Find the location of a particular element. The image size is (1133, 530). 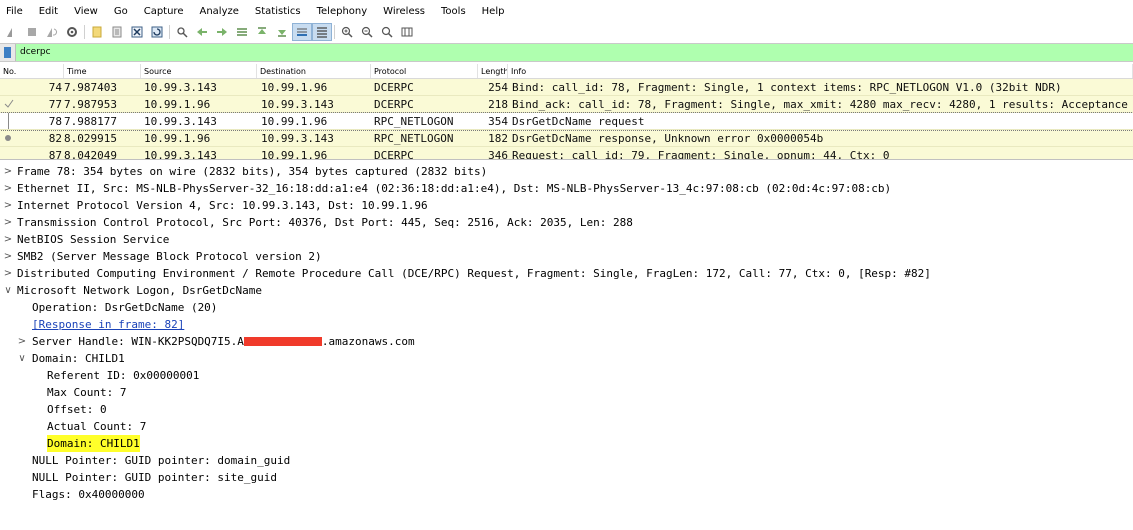

tree-item-label-highlighted: Domain: CHILD1 is located at coordinates (93, 443).